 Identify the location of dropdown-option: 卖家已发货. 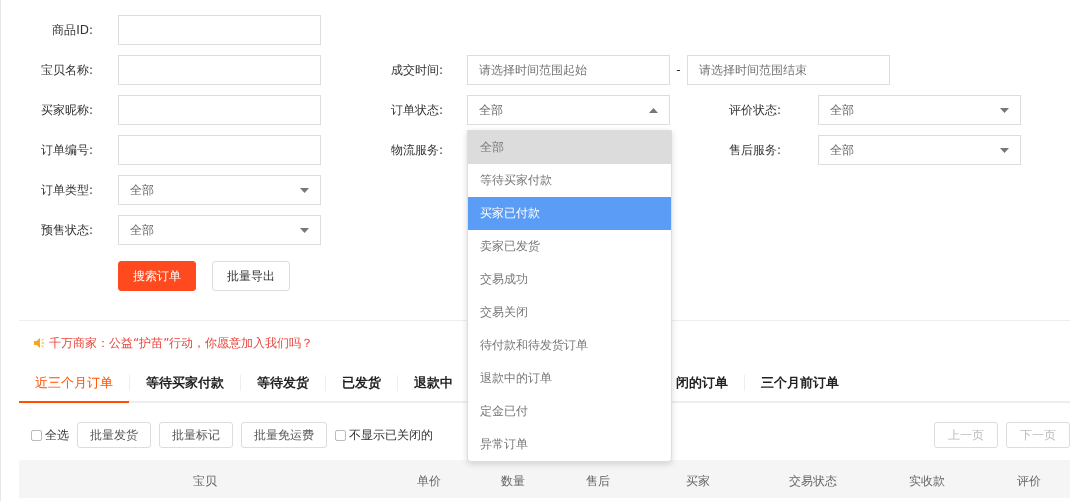
(569, 246).